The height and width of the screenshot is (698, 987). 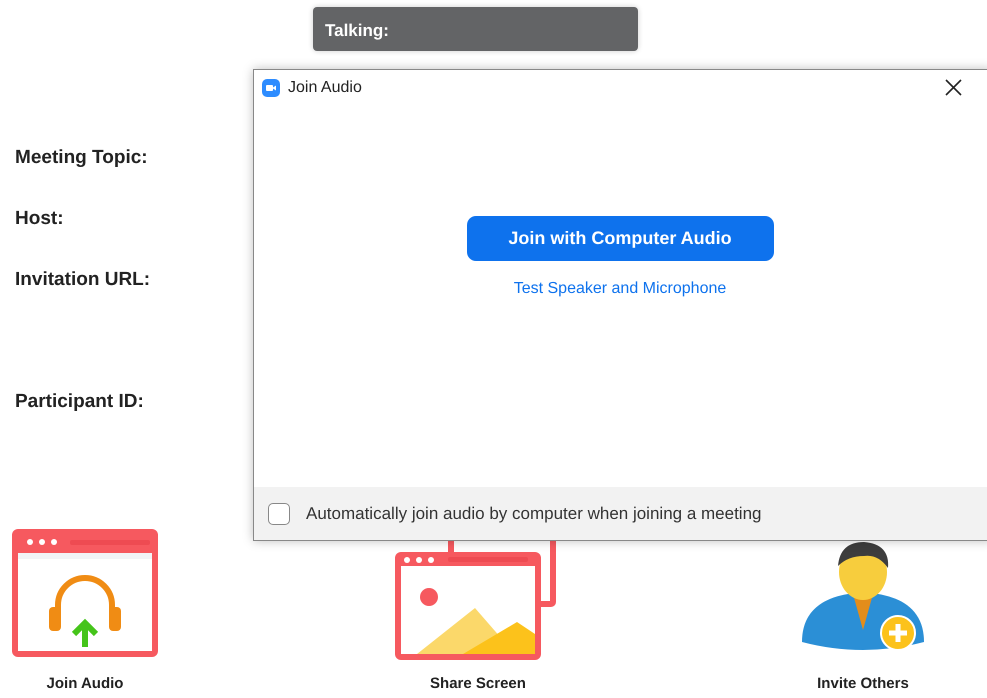 I want to click on info-label: Host:, so click(x=40, y=219).